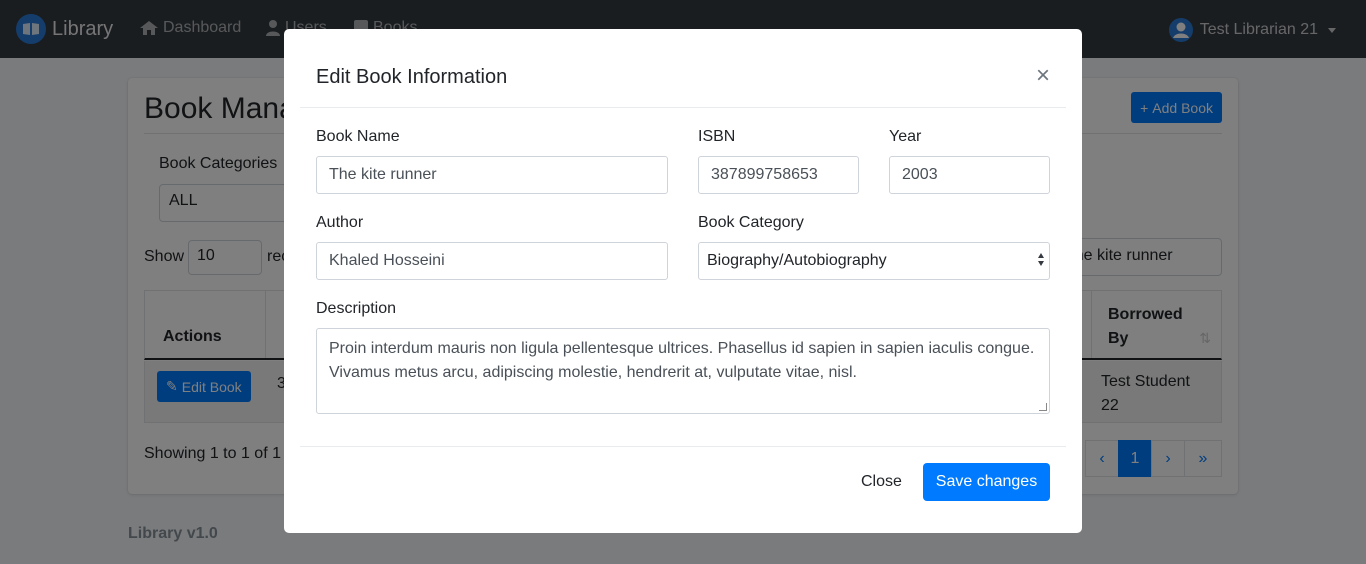 This screenshot has height=564, width=1366. I want to click on year-label: Year, so click(905, 136).